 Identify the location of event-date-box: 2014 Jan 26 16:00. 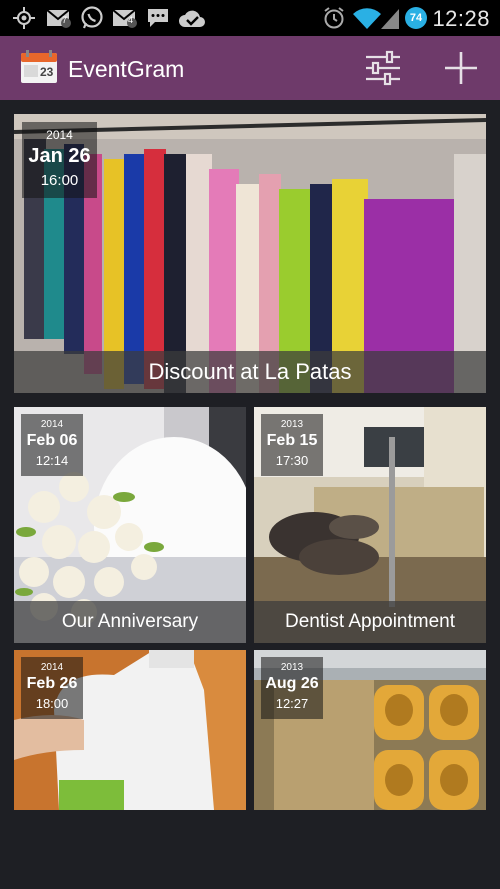
(59, 160).